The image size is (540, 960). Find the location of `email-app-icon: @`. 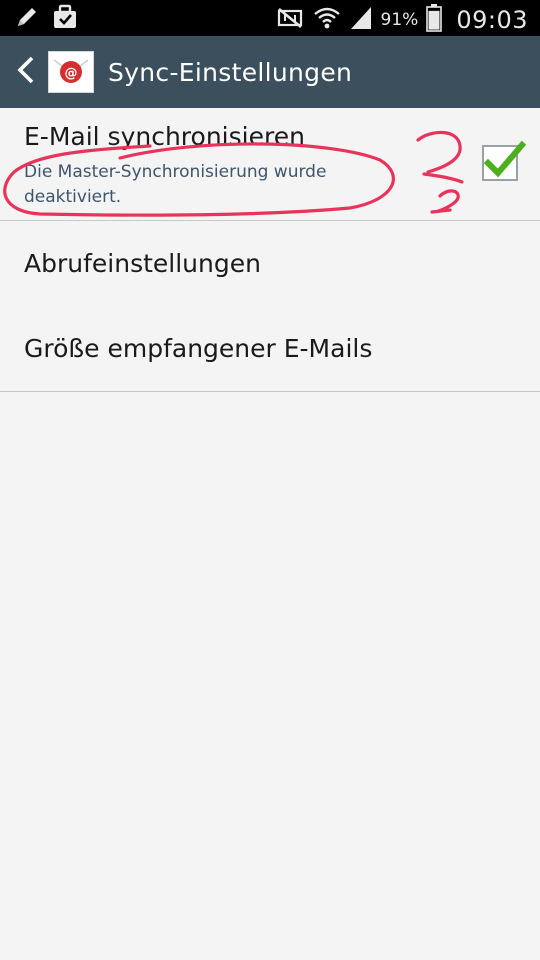

email-app-icon: @ is located at coordinates (71, 72).